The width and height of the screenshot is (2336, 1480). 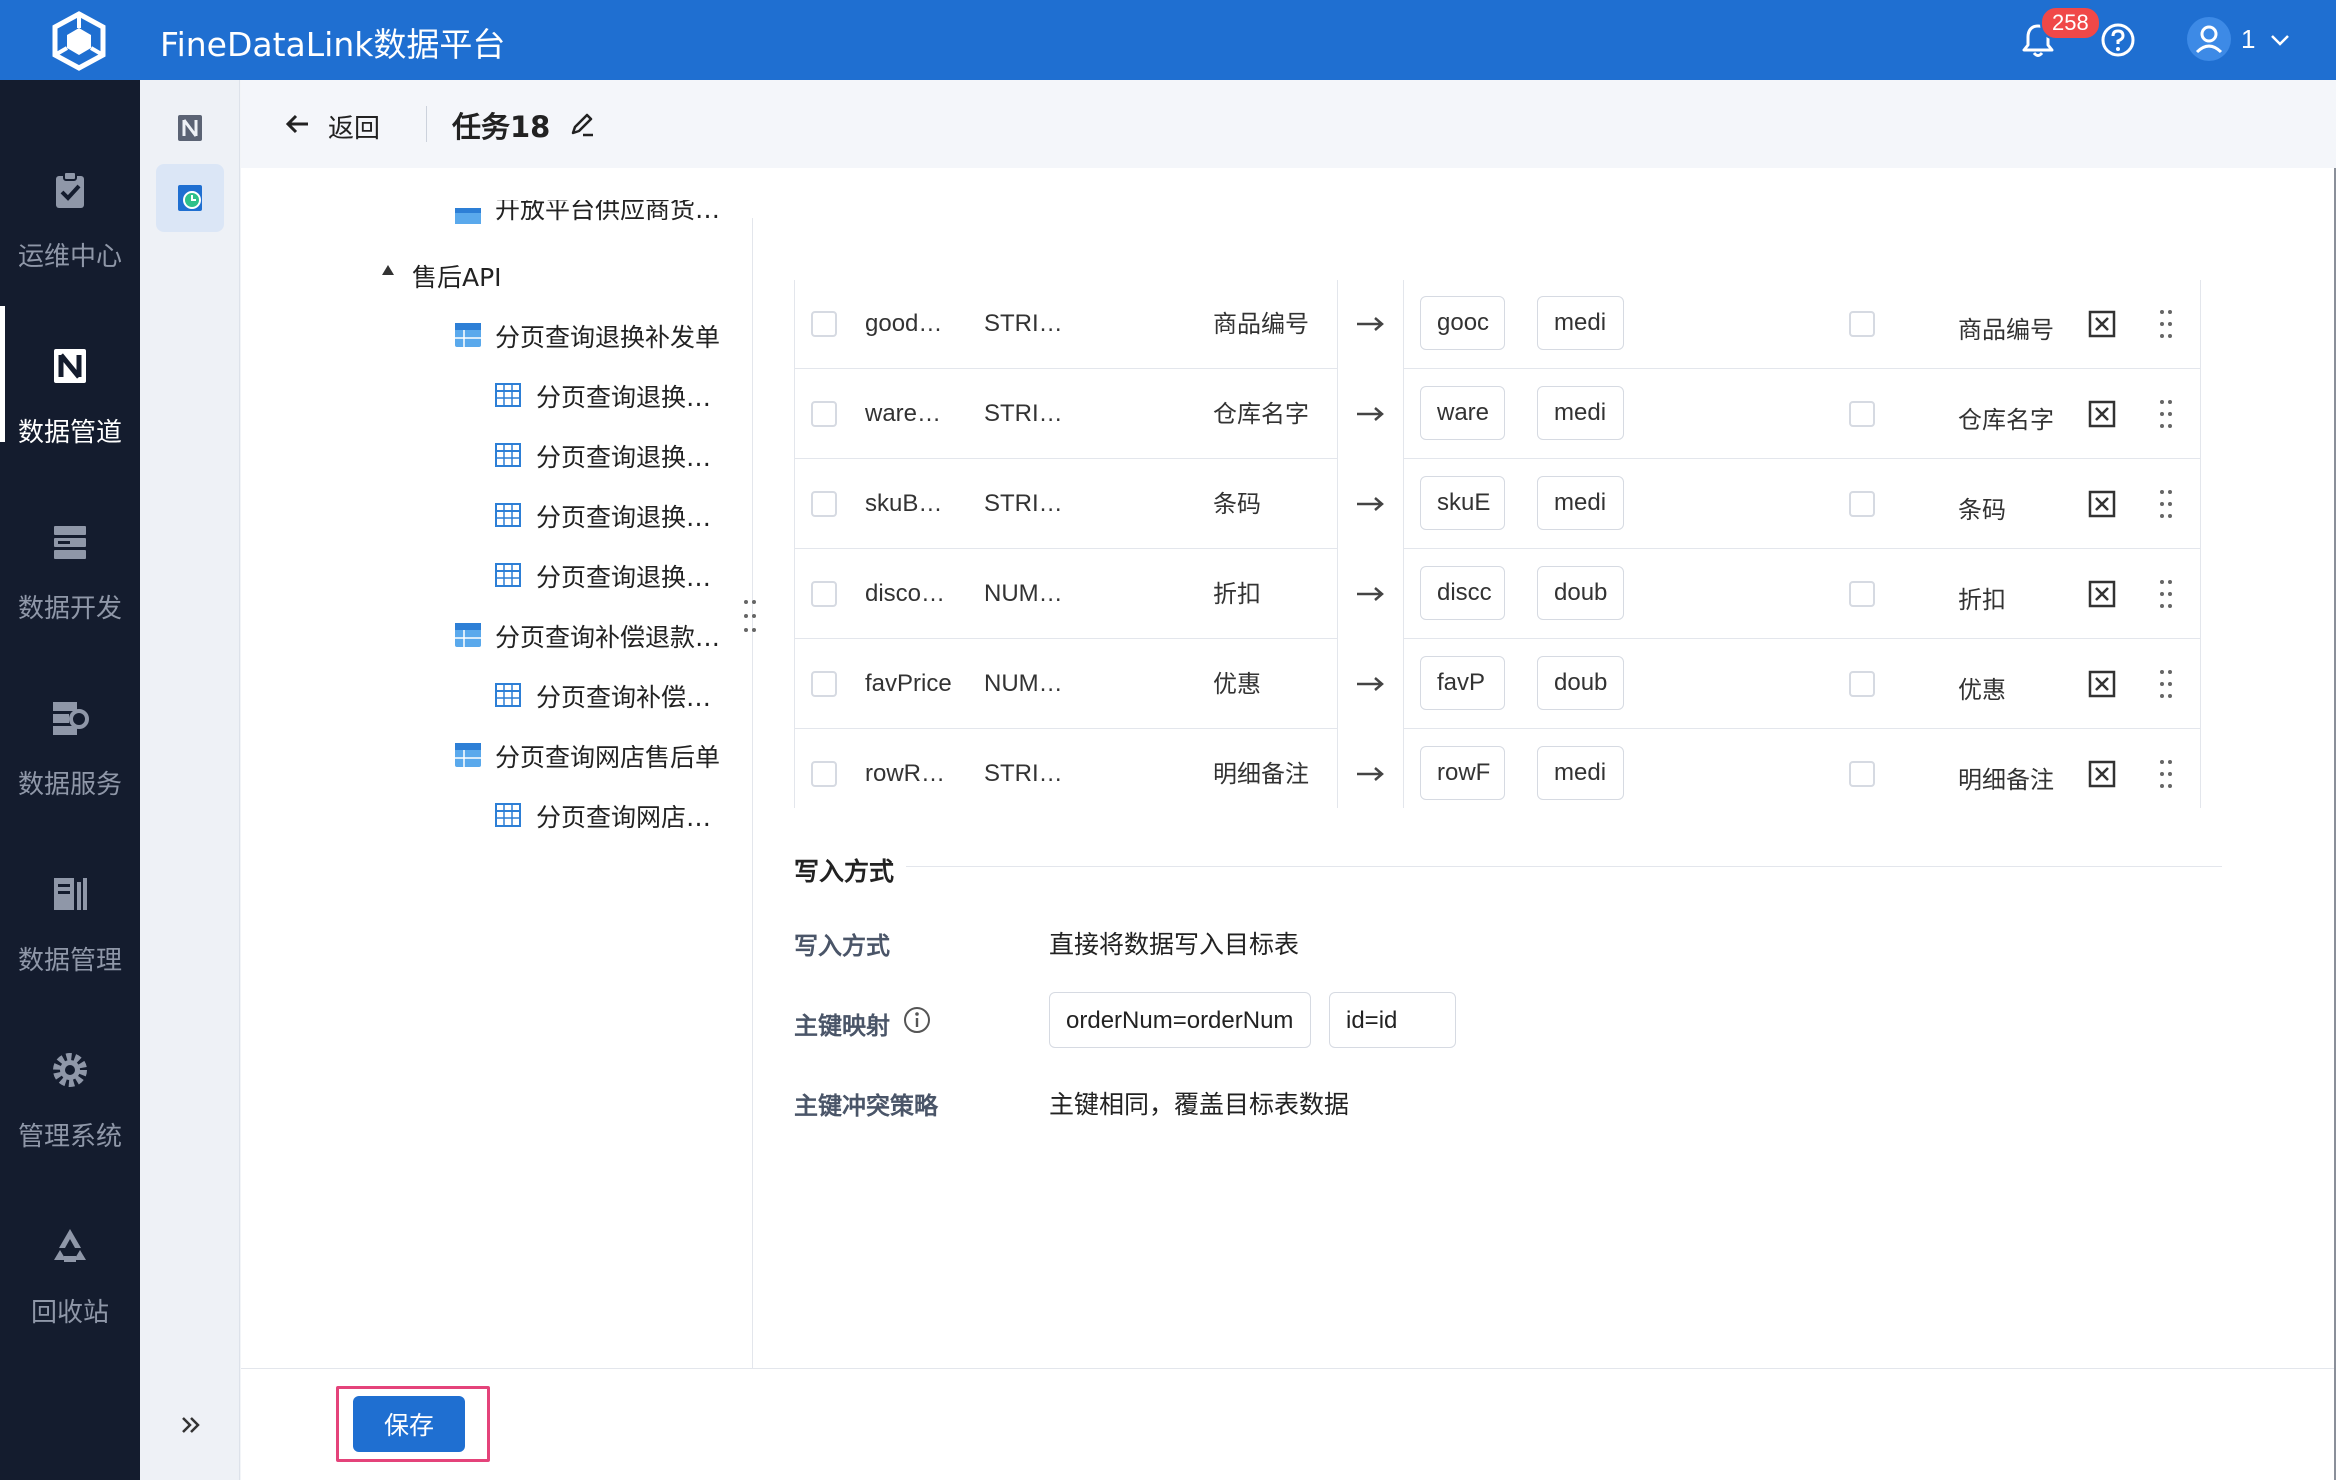 What do you see at coordinates (1237, 594) in the screenshot?
I see `source-field-comment: 折扣` at bounding box center [1237, 594].